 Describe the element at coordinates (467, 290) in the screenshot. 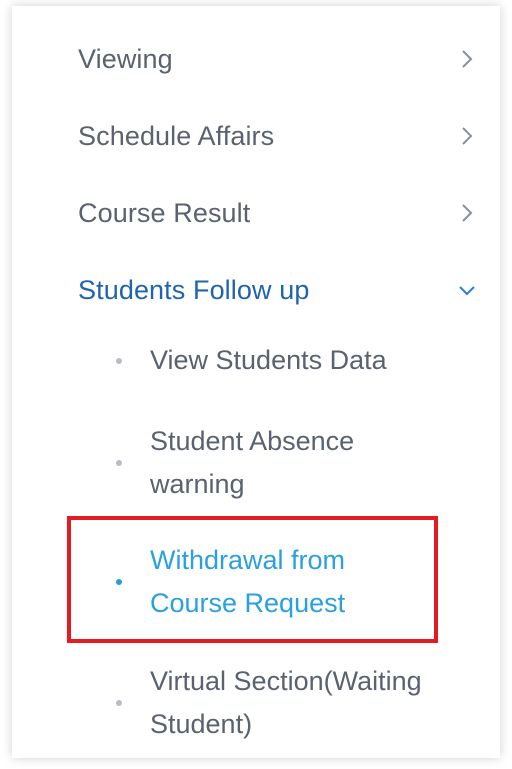

I see `chevron-down-icon` at that location.